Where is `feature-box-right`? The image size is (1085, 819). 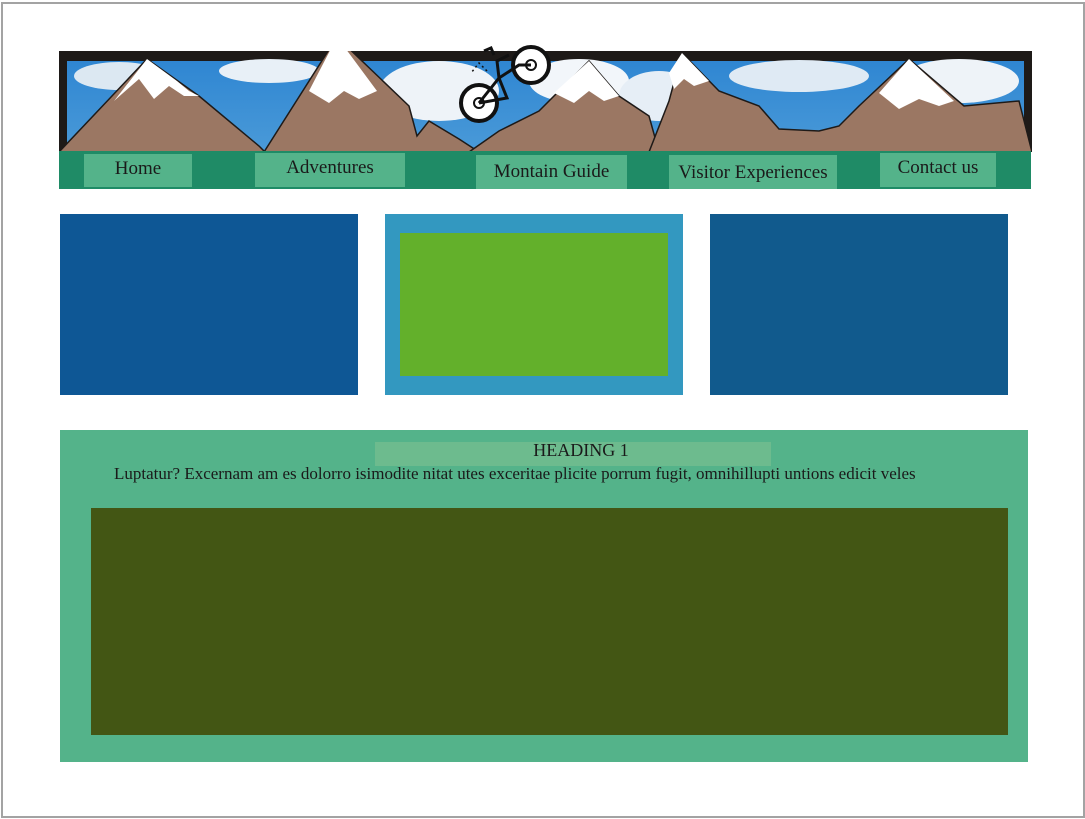 feature-box-right is located at coordinates (859, 304).